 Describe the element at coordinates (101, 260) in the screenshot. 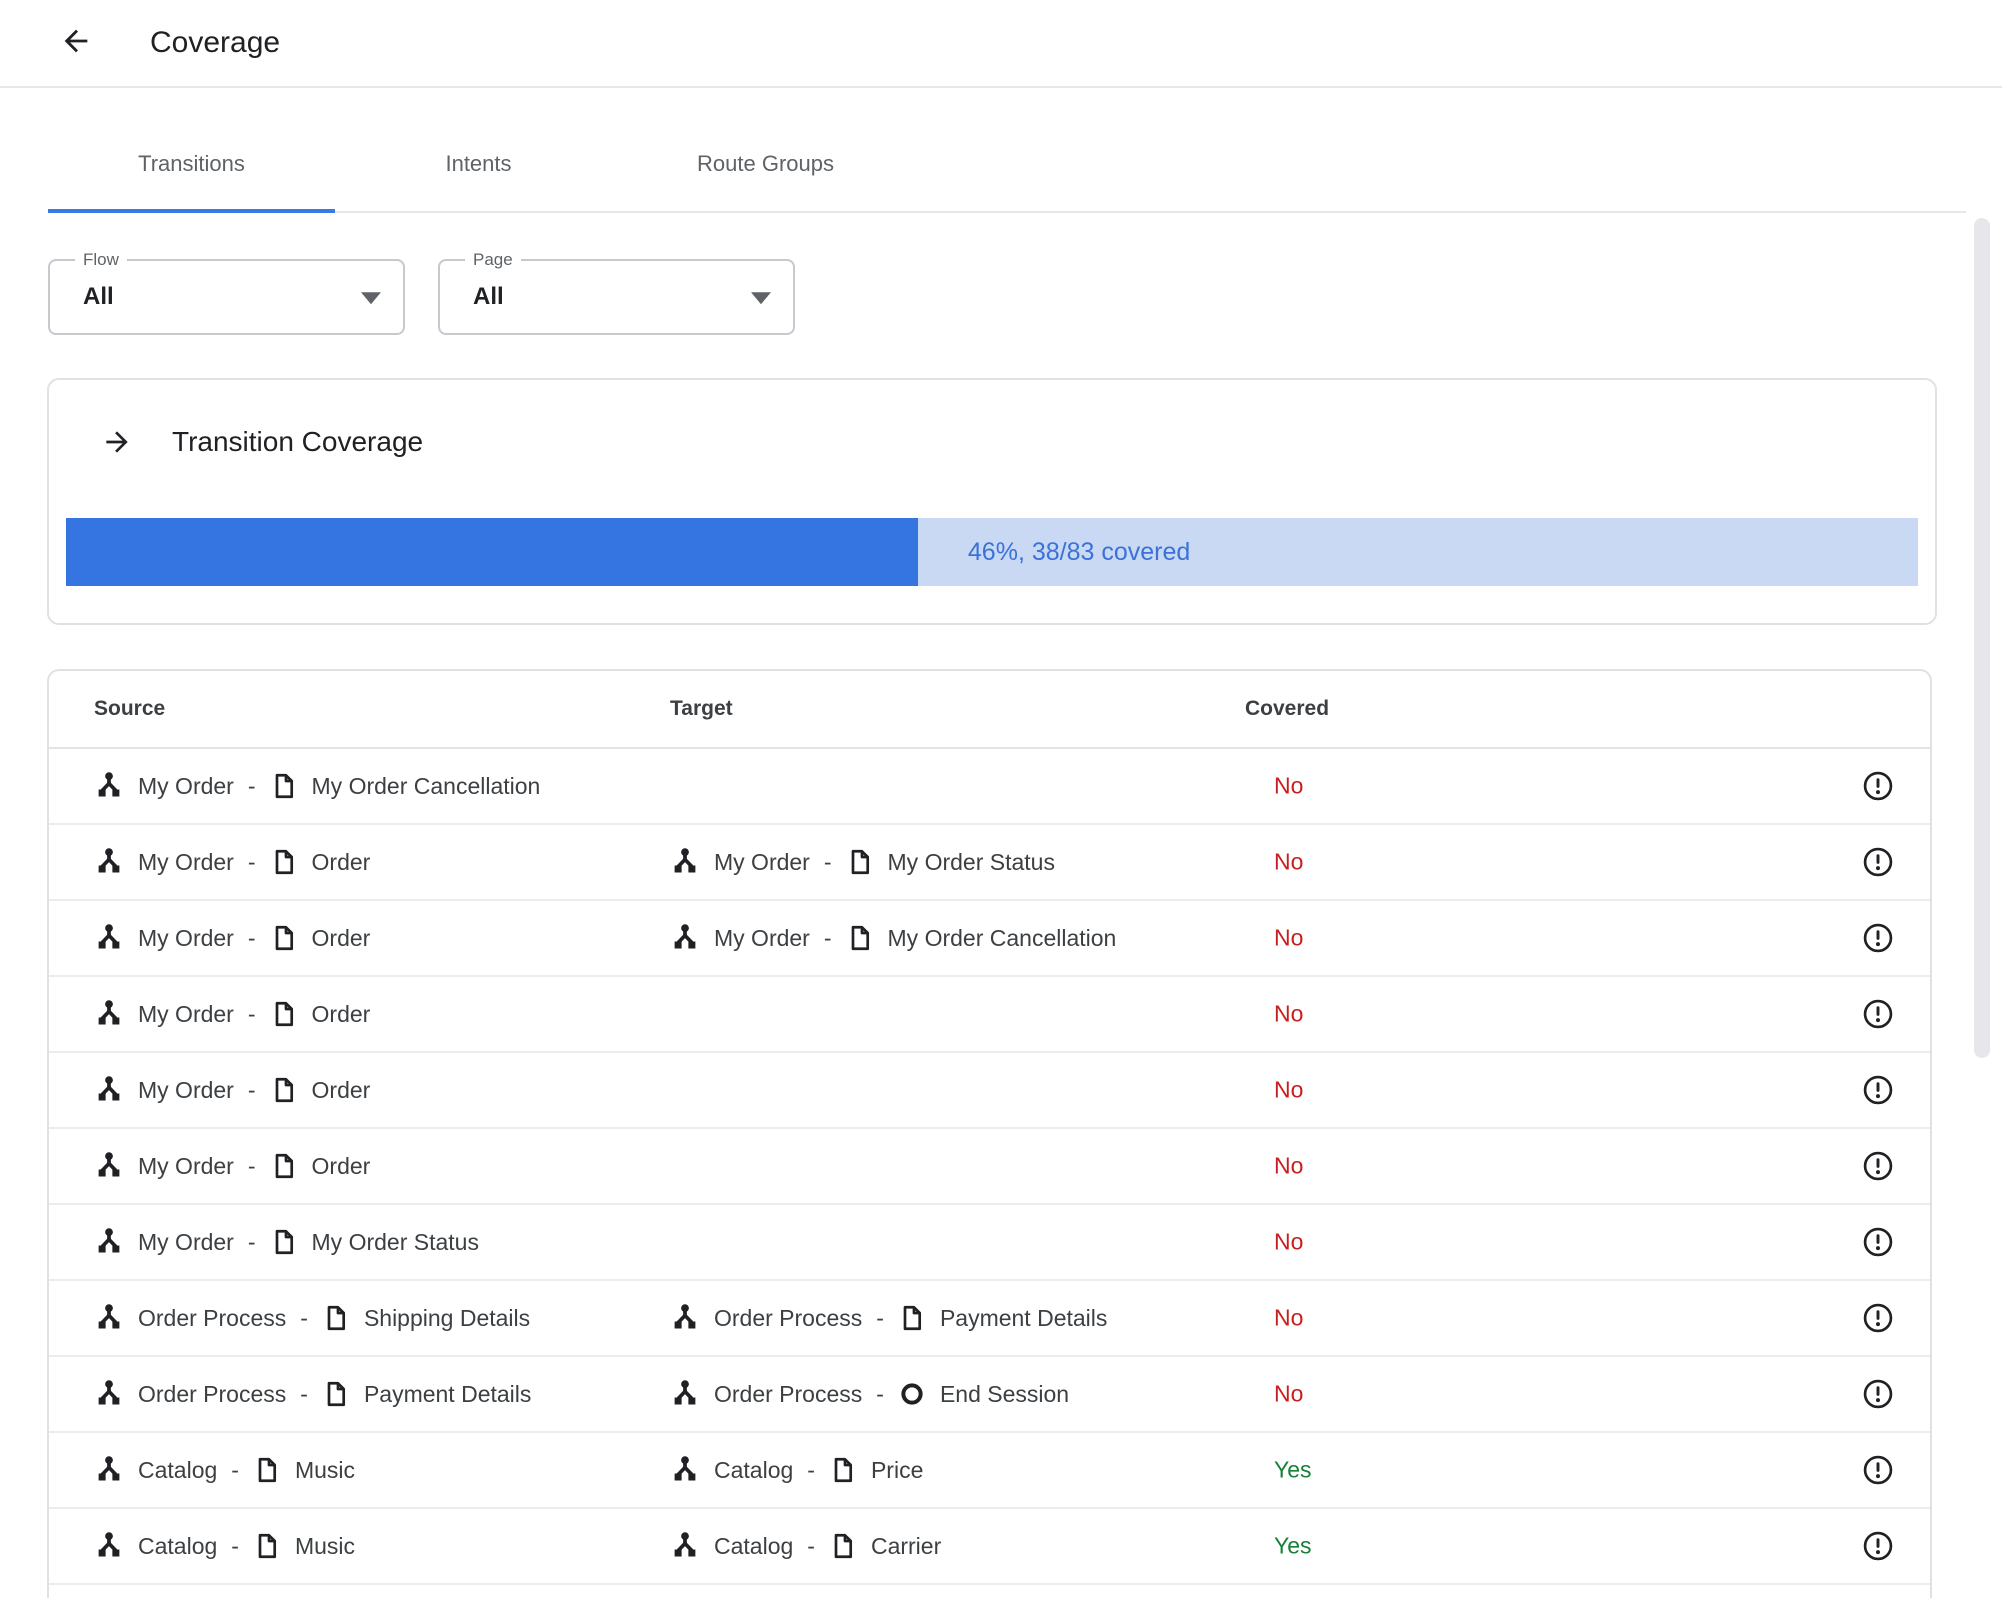

I see `flow-select-label: Flow` at that location.